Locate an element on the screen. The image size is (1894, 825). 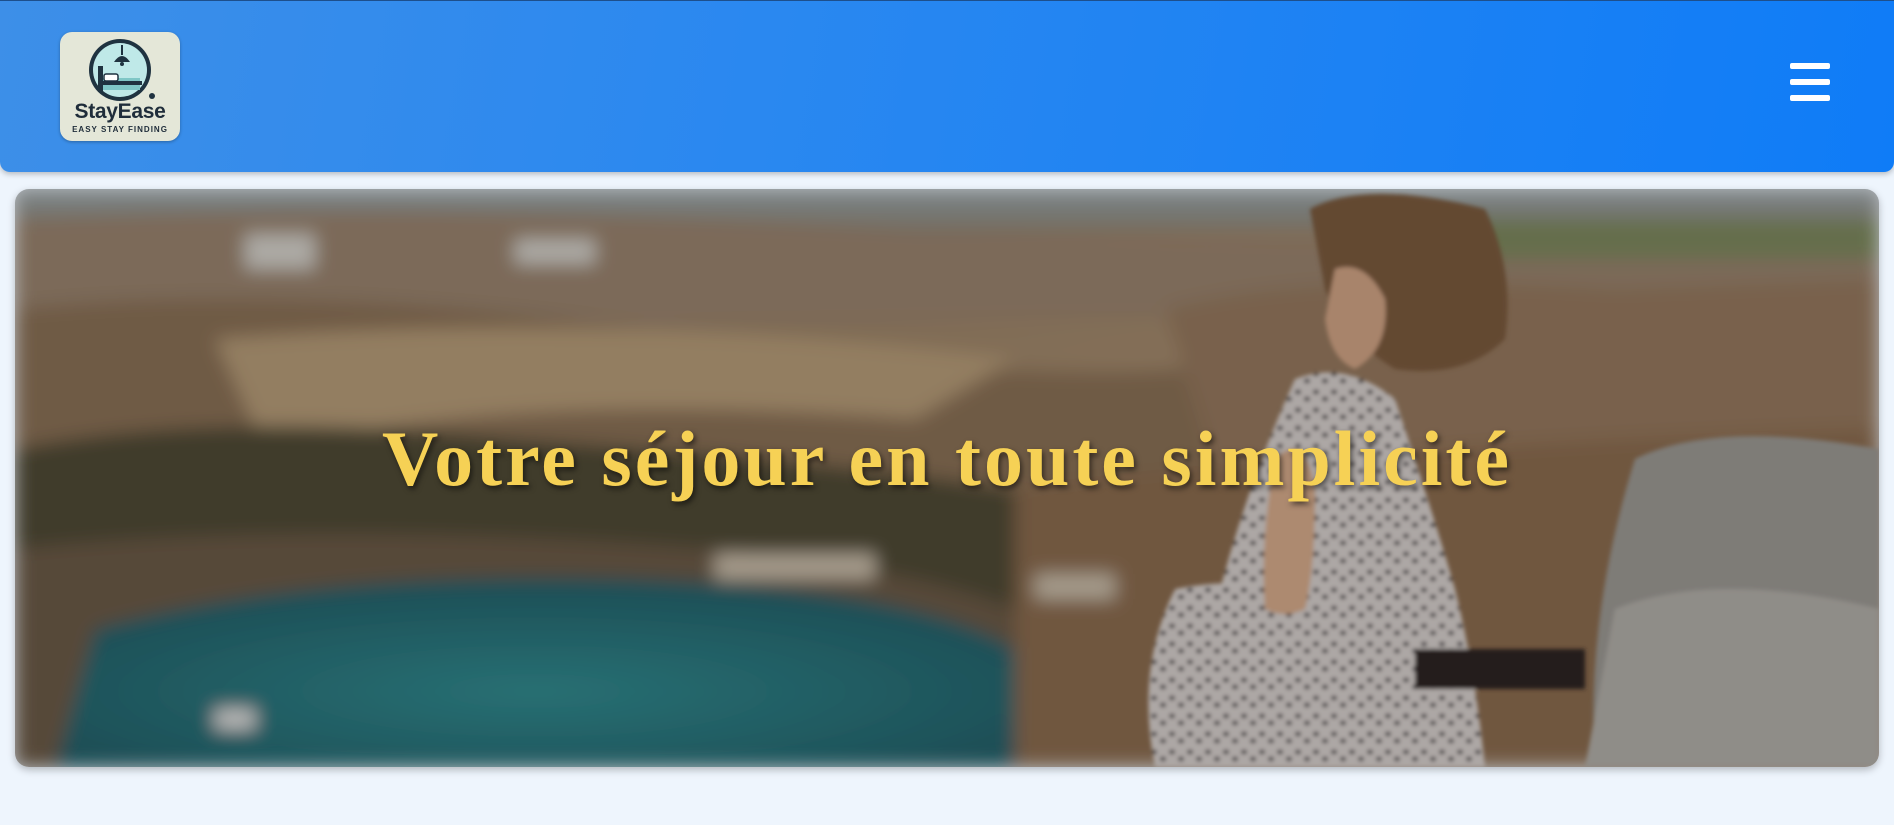
logo-name: StayEase is located at coordinates (120, 111).